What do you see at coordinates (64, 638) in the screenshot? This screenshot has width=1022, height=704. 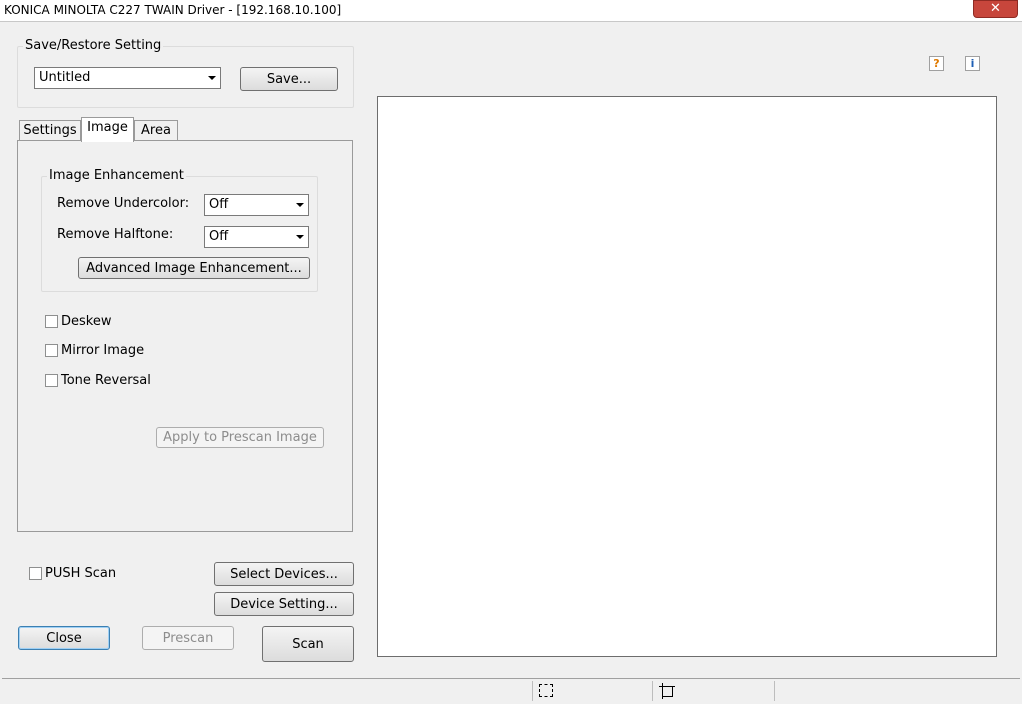 I see `close-button: Close` at bounding box center [64, 638].